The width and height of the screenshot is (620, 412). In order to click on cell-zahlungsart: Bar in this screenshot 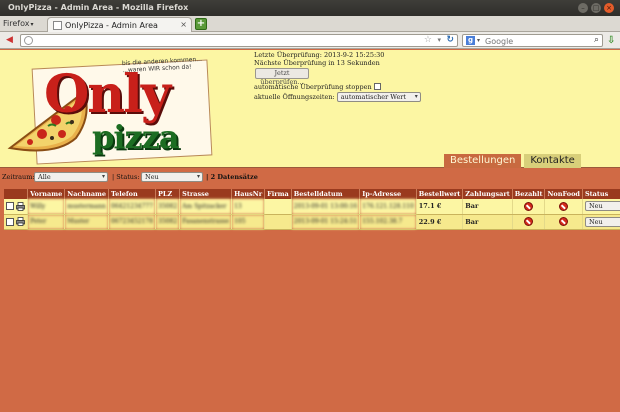, I will do `click(487, 207)`.